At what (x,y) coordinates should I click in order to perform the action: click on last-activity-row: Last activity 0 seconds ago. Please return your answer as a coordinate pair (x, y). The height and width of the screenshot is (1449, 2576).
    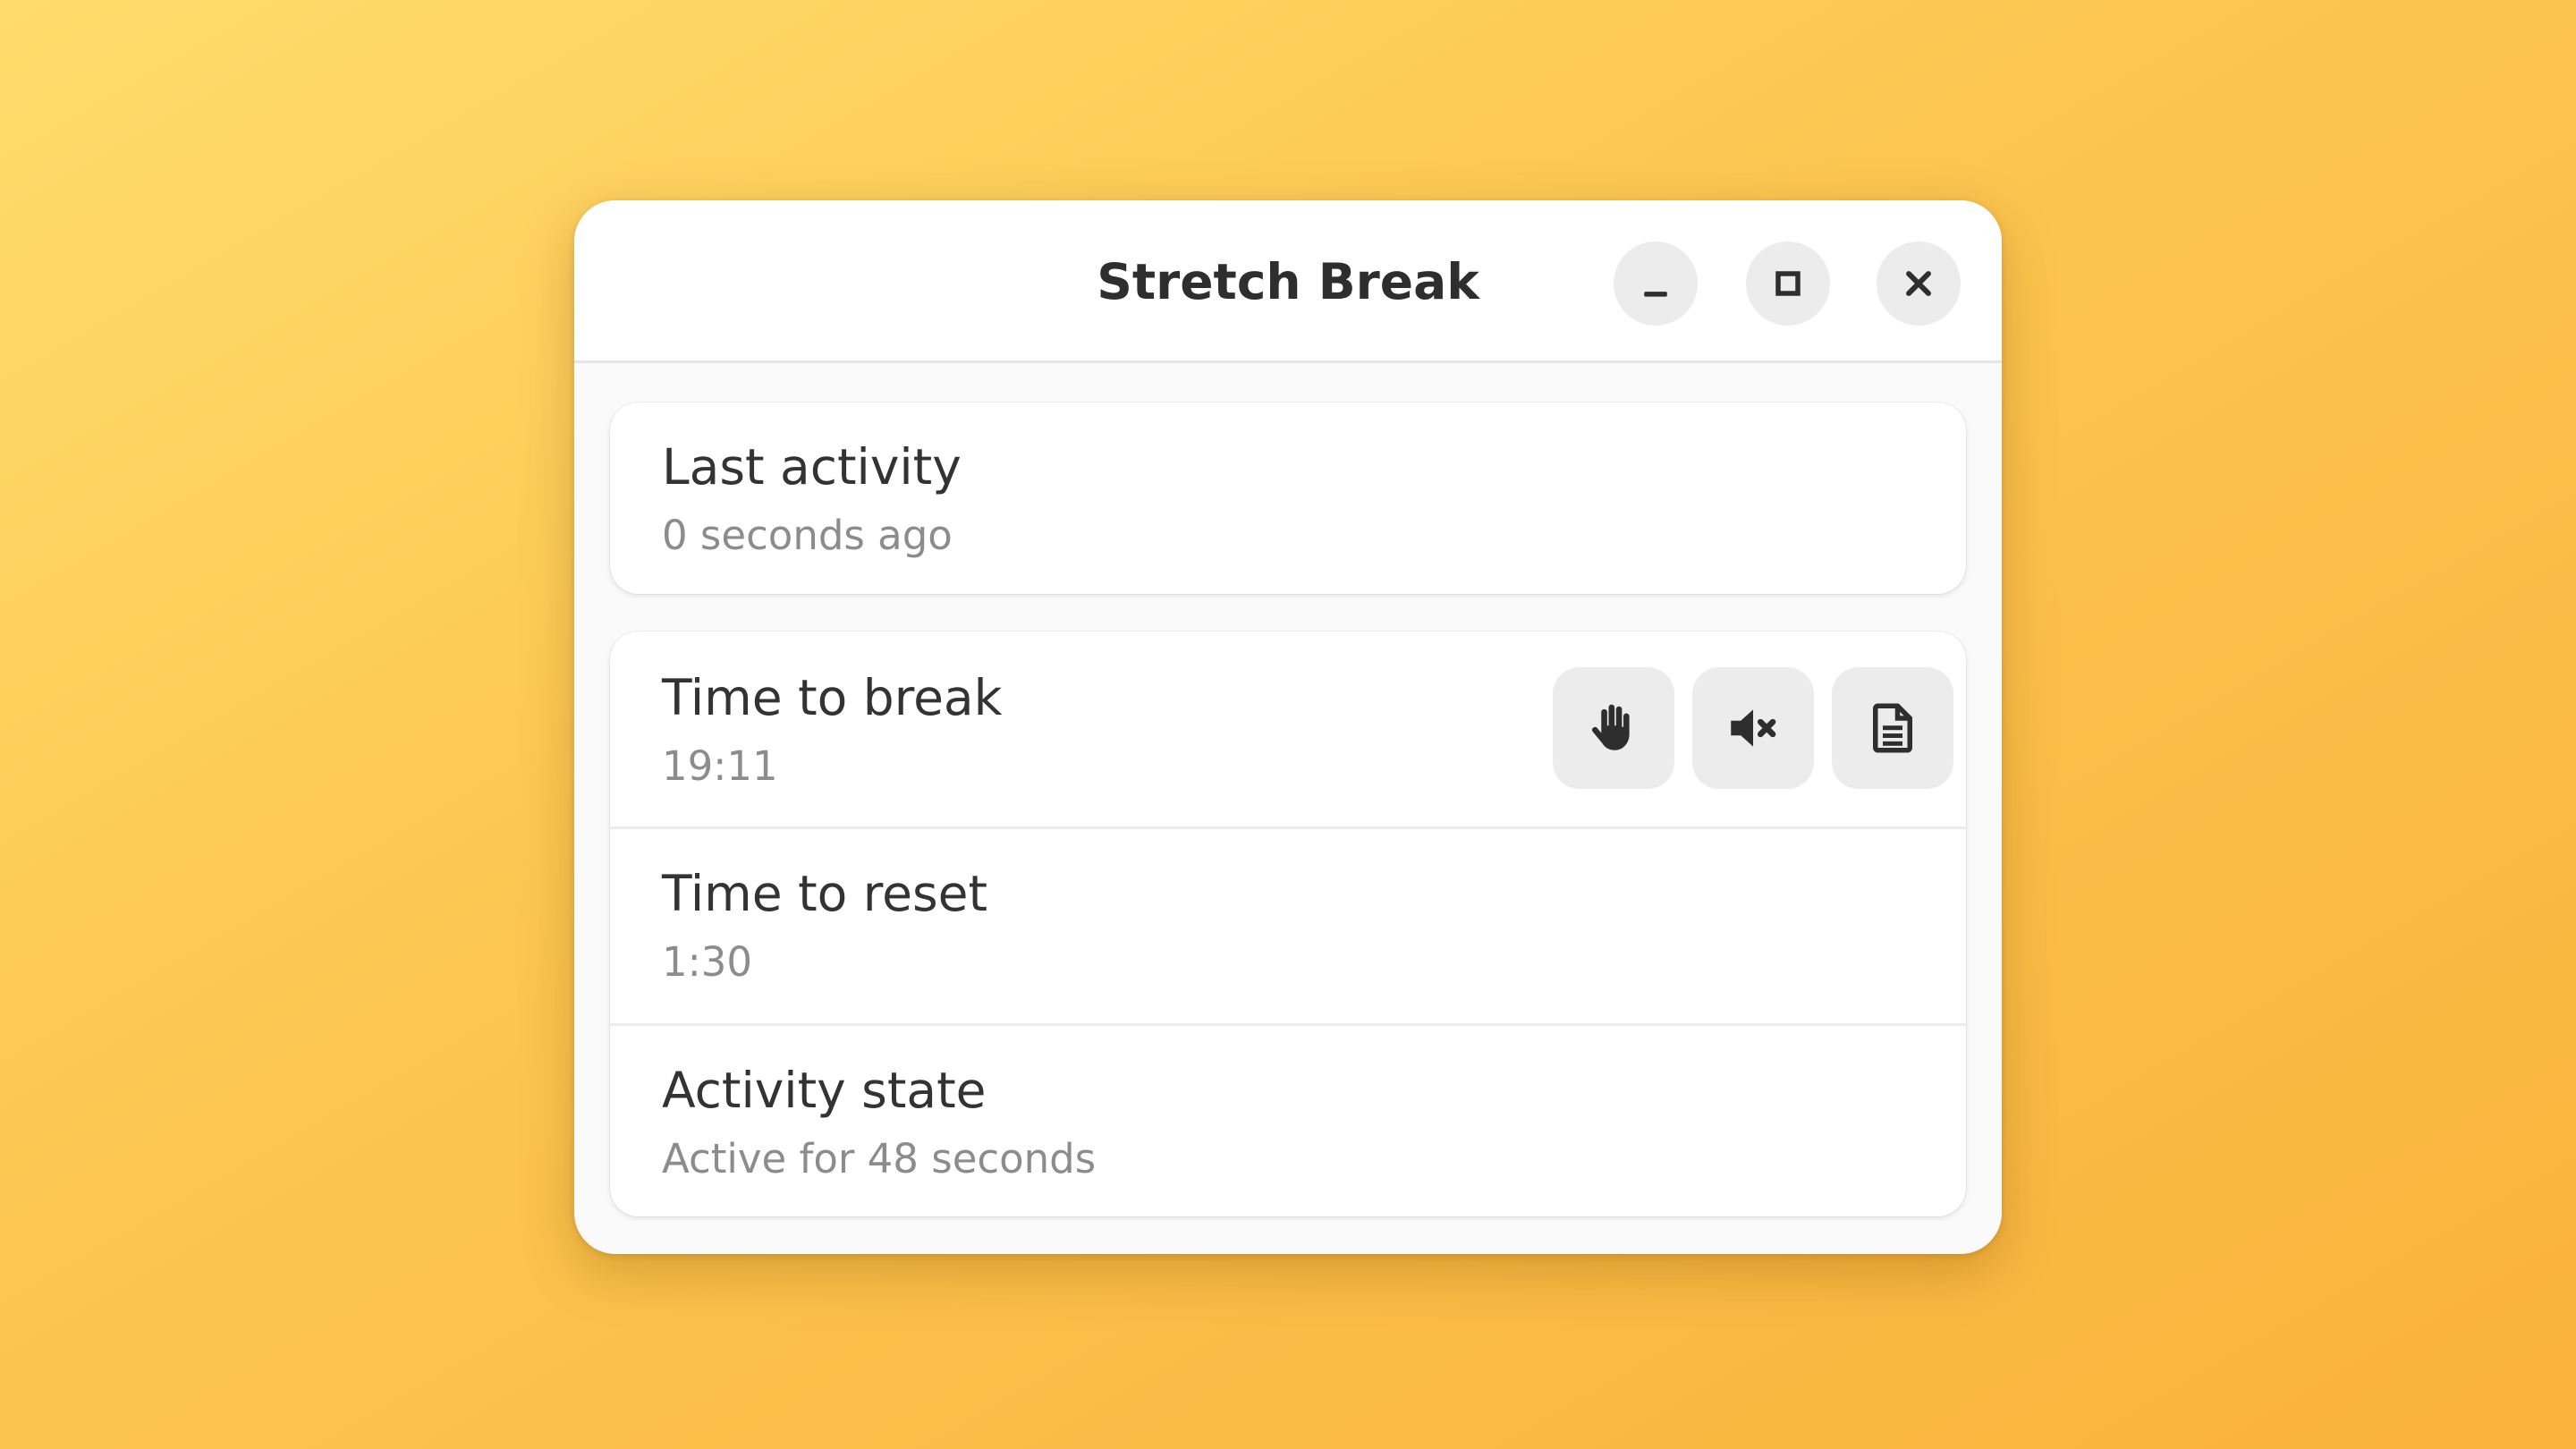
    Looking at the image, I should click on (1288, 498).